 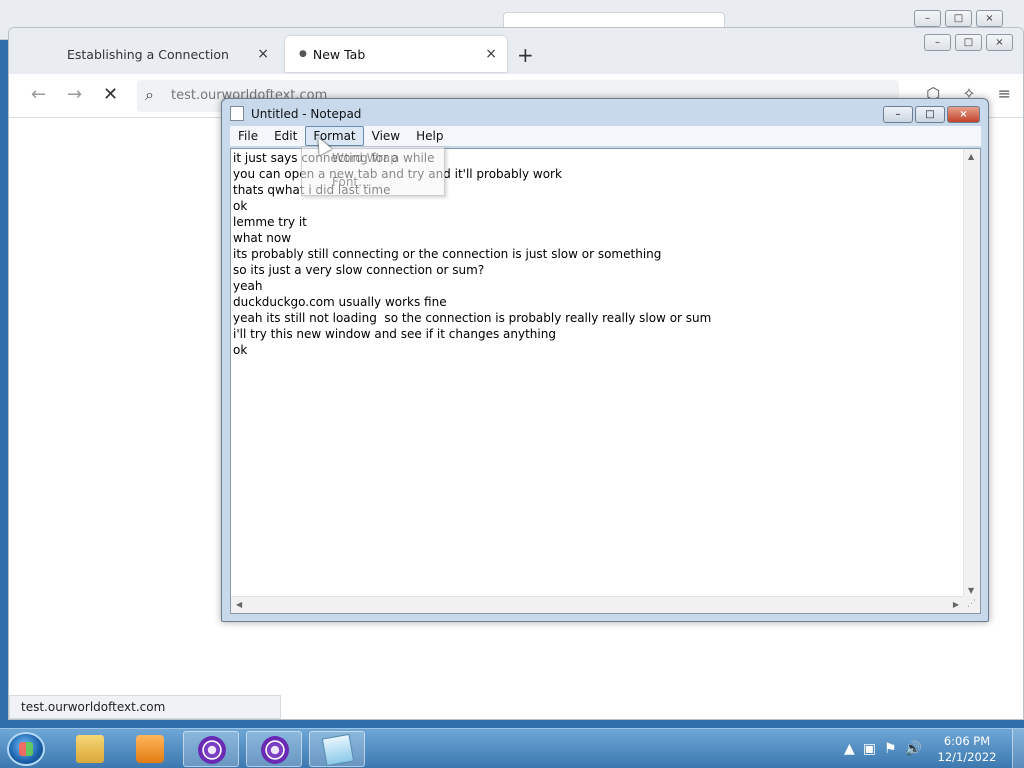 I want to click on folder-icon, so click(x=90, y=749).